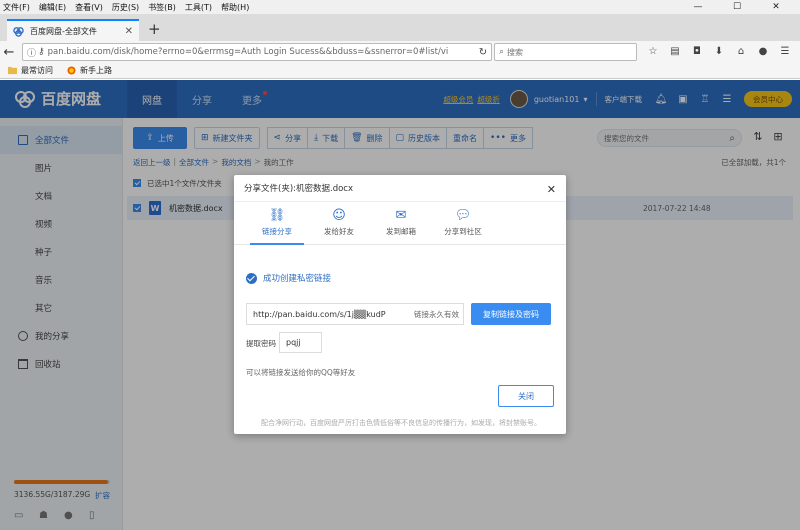  I want to click on menu-history: 历史(S), so click(125, 7).